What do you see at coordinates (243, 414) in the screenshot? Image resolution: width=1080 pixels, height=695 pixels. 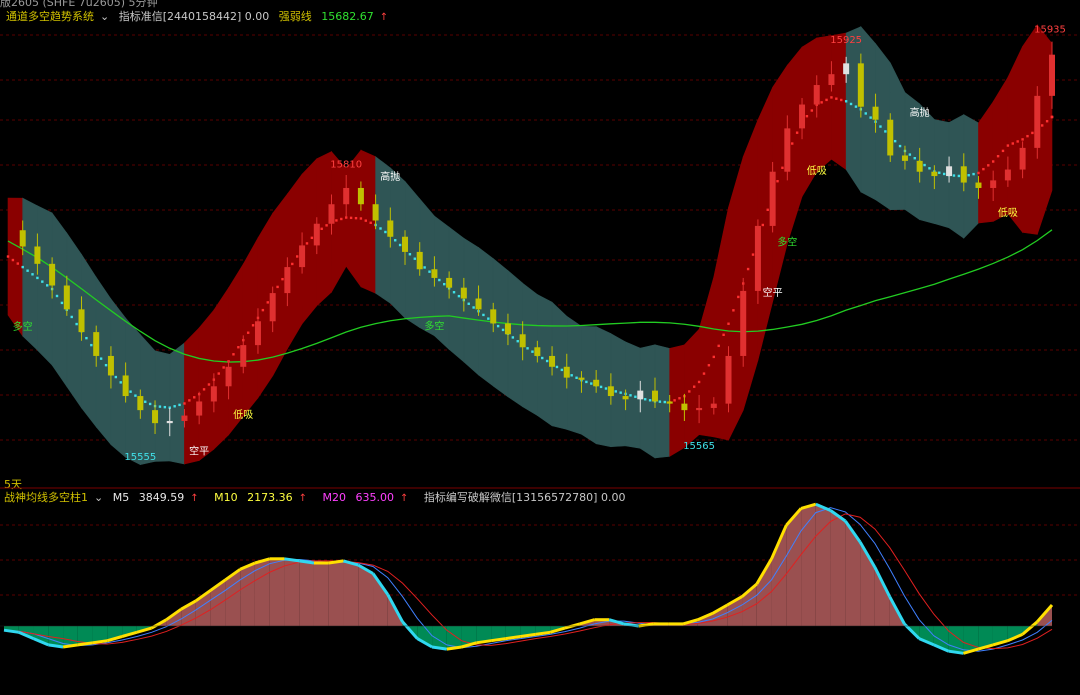 I see `signal-label: 低吸` at bounding box center [243, 414].